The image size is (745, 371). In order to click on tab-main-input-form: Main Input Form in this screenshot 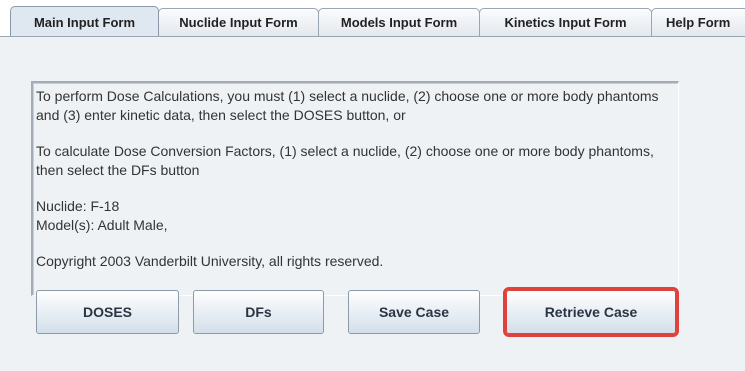, I will do `click(84, 21)`.